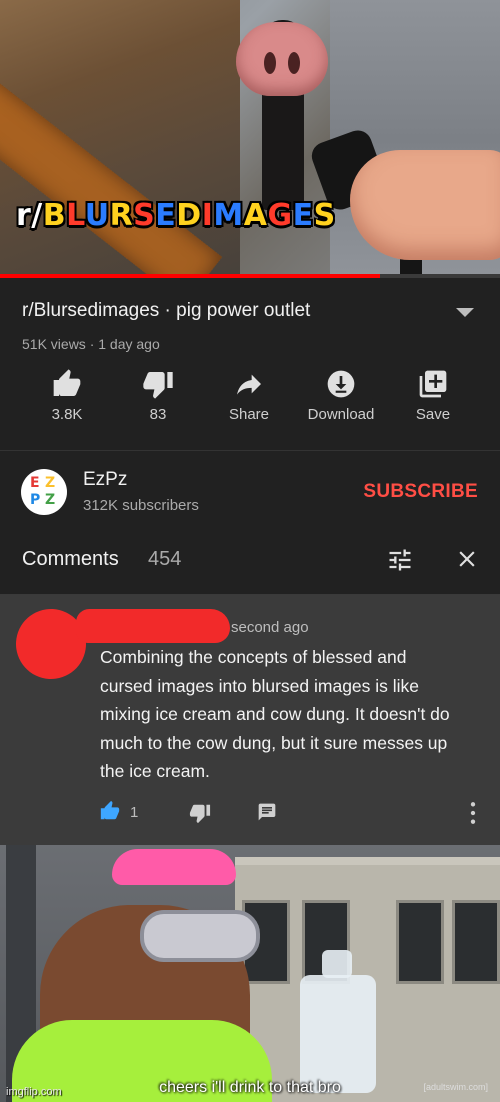 This screenshot has width=500, height=1102. What do you see at coordinates (420, 492) in the screenshot?
I see `subscribe-button: SUBSCRIBE` at bounding box center [420, 492].